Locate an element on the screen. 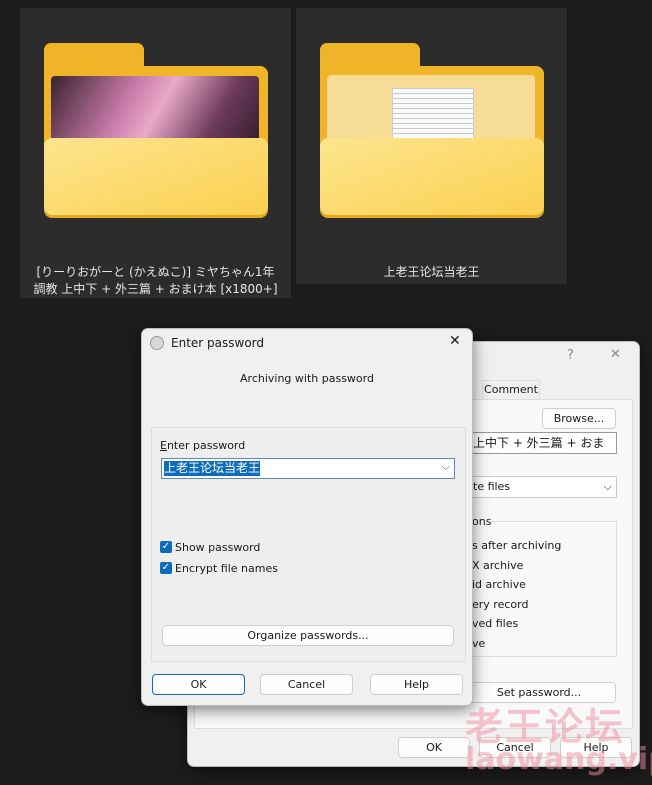 This screenshot has width=652, height=785. option-item: ve is located at coordinates (516, 644).